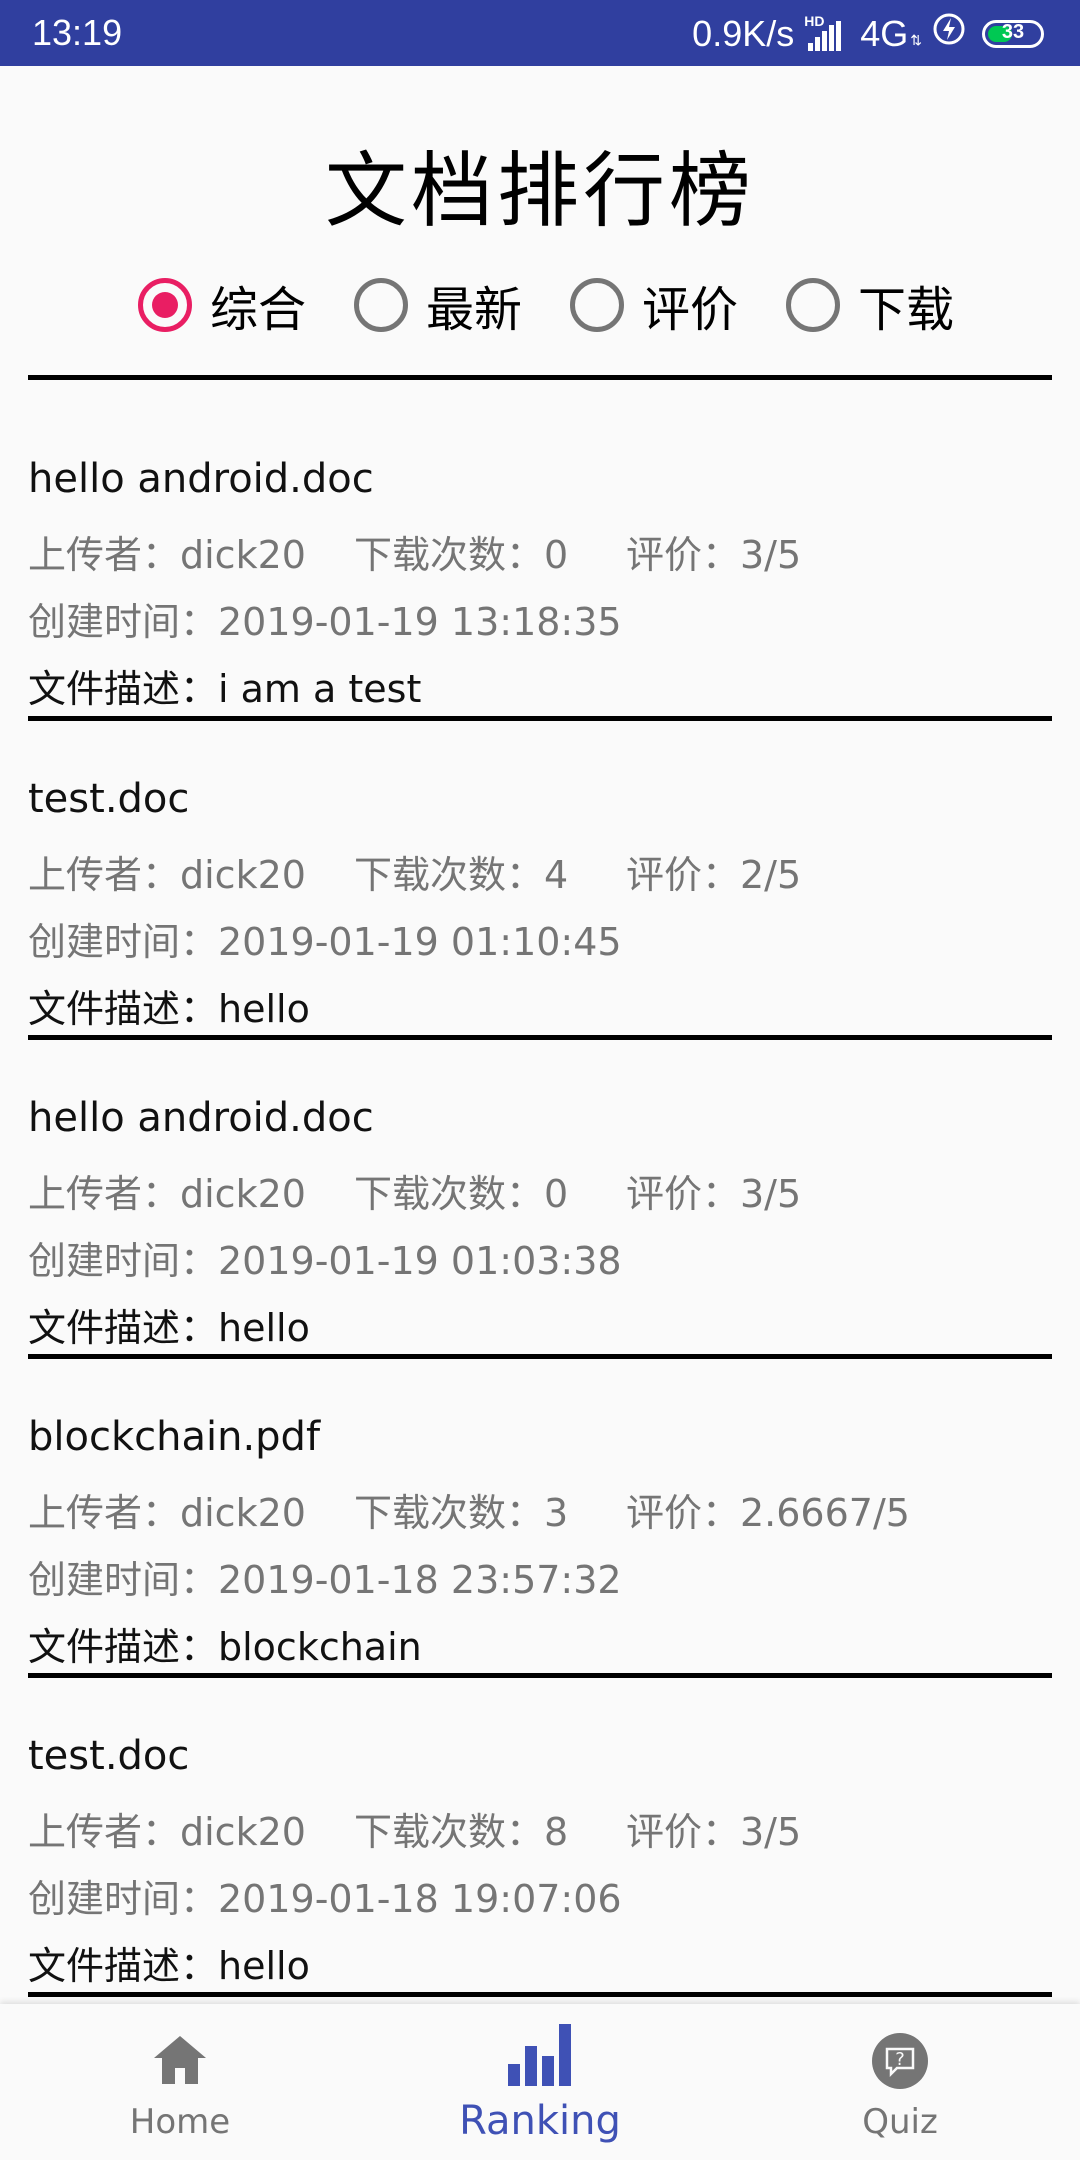  Describe the element at coordinates (225, 1647) in the screenshot. I see `description-text: 文件描述：blockchain` at that location.